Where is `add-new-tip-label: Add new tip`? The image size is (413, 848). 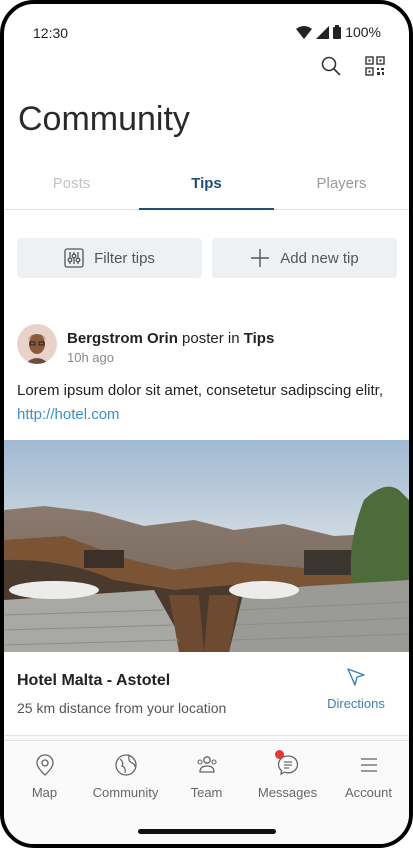
add-new-tip-label: Add new tip is located at coordinates (319, 258).